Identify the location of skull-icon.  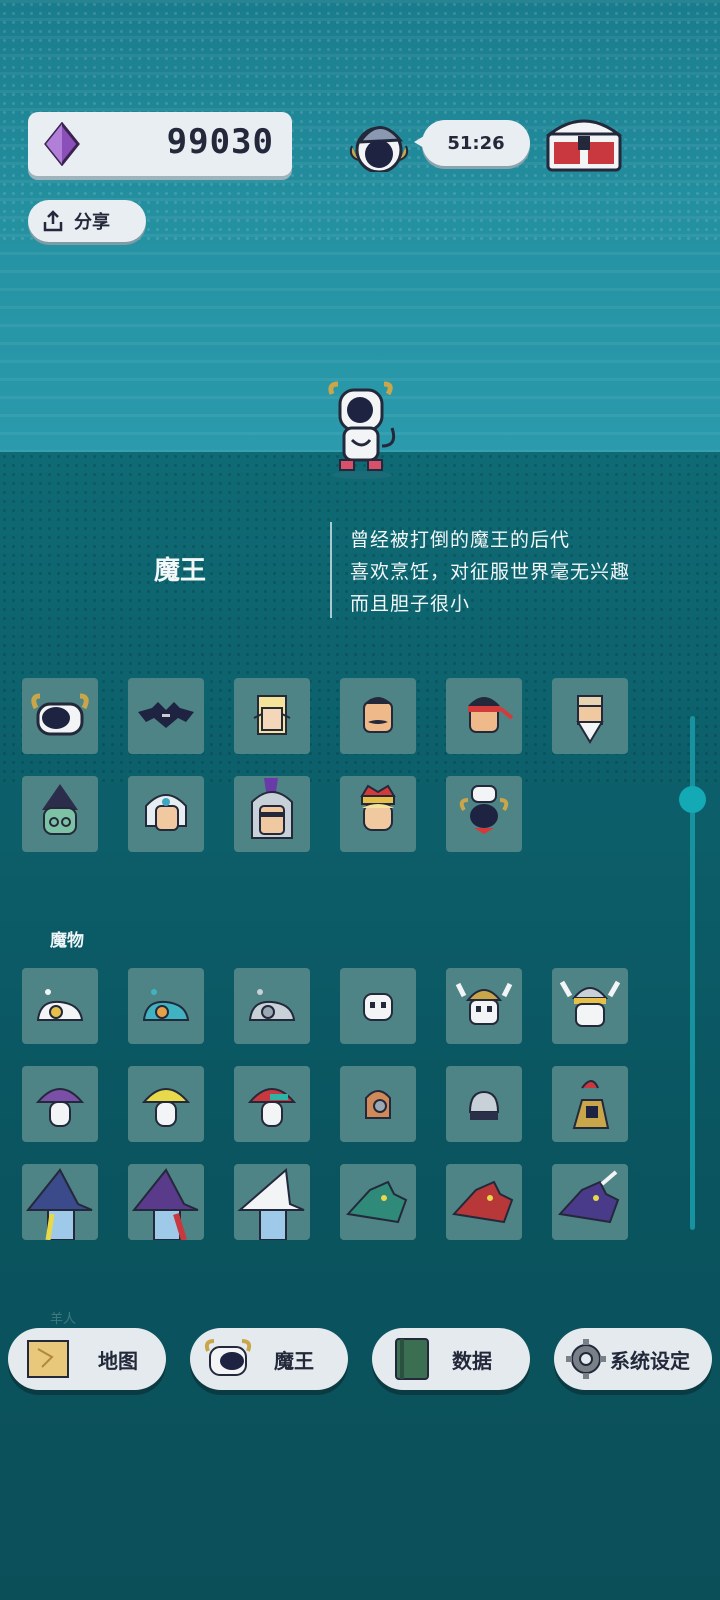
(378, 1006).